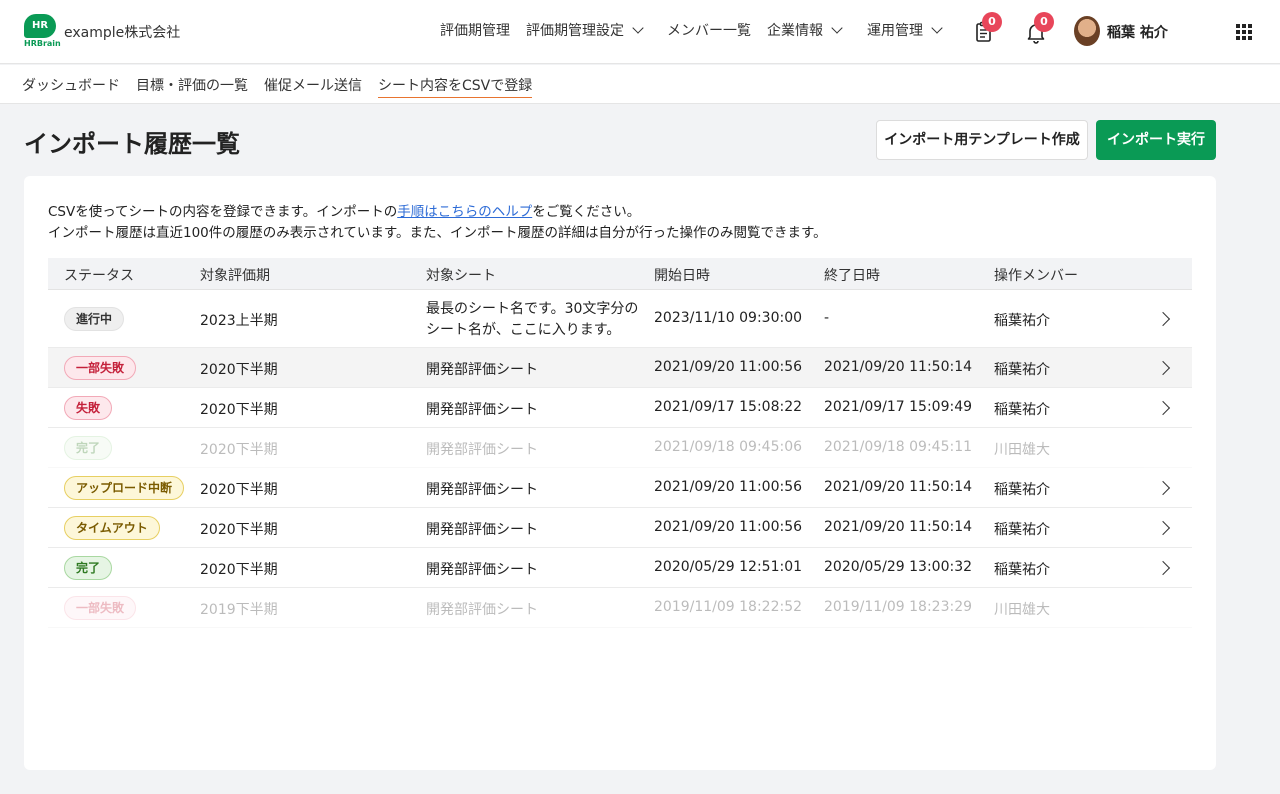  I want to click on nav-item-evaluation-period: 評価期管理, so click(475, 30).